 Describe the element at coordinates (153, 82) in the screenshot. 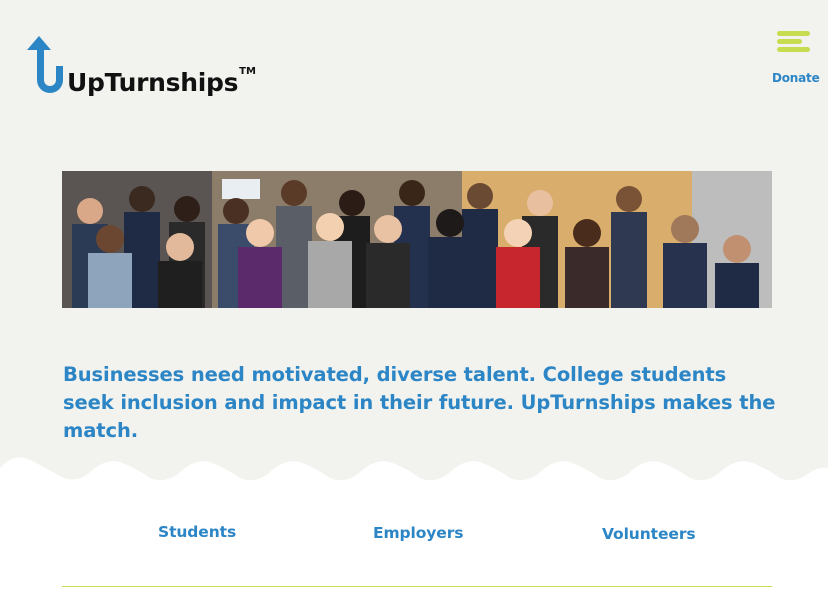

I see `logo-text: UpTurnships` at that location.